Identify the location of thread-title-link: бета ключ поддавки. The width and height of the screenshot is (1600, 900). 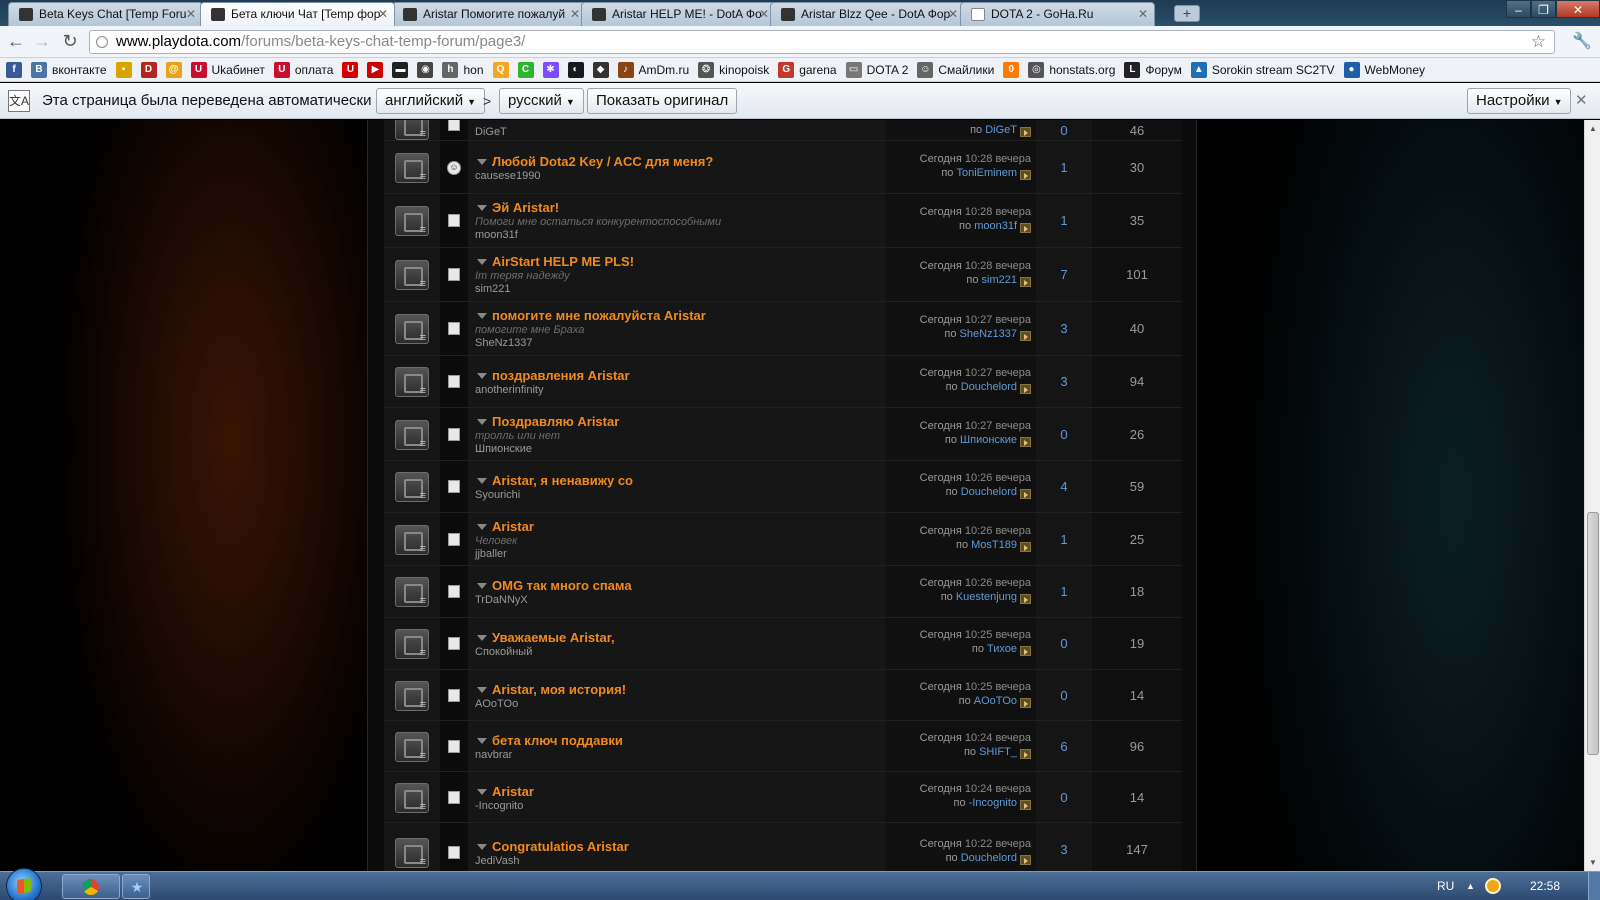
(557, 740).